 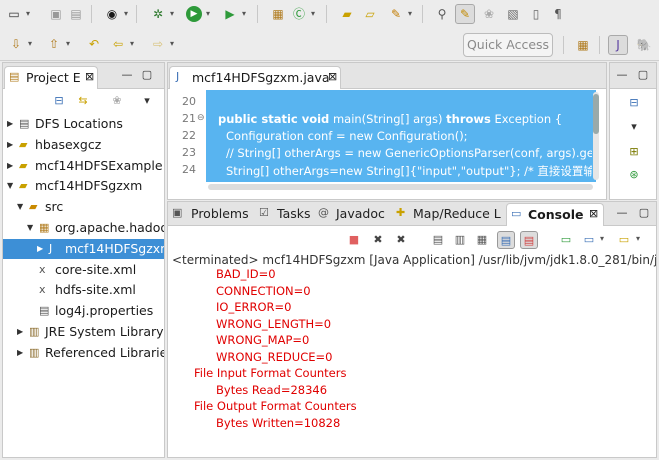 What do you see at coordinates (602, 239) in the screenshot?
I see `display-console-dropdown-icon: ▾` at bounding box center [602, 239].